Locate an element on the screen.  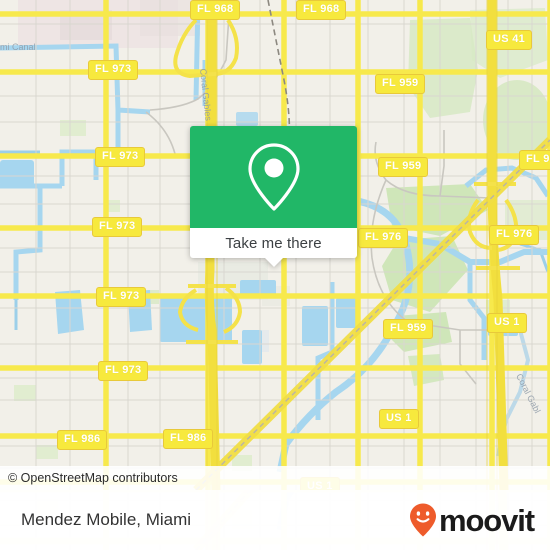
road-shield-label: US 41 is located at coordinates (509, 40).